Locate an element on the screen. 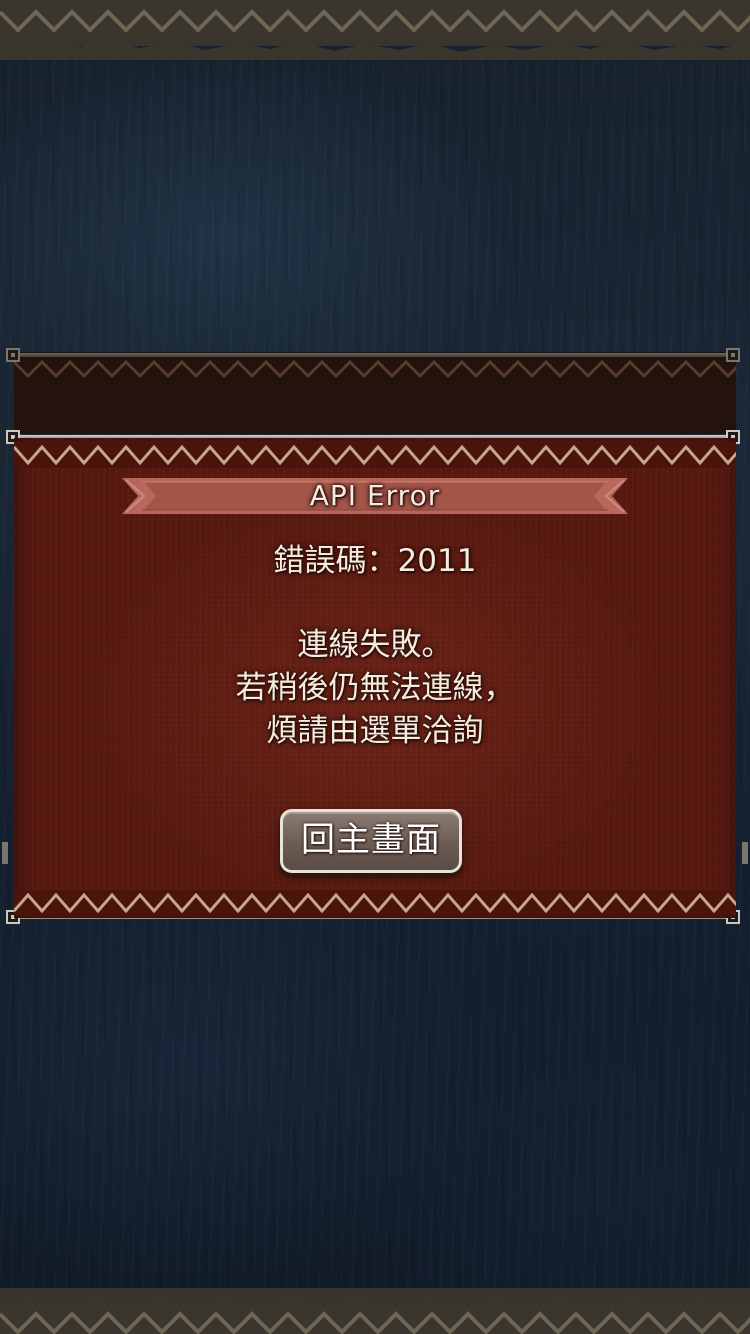 This screenshot has height=1334, width=750. error-code-label: 錯誤碼 is located at coordinates (320, 561).